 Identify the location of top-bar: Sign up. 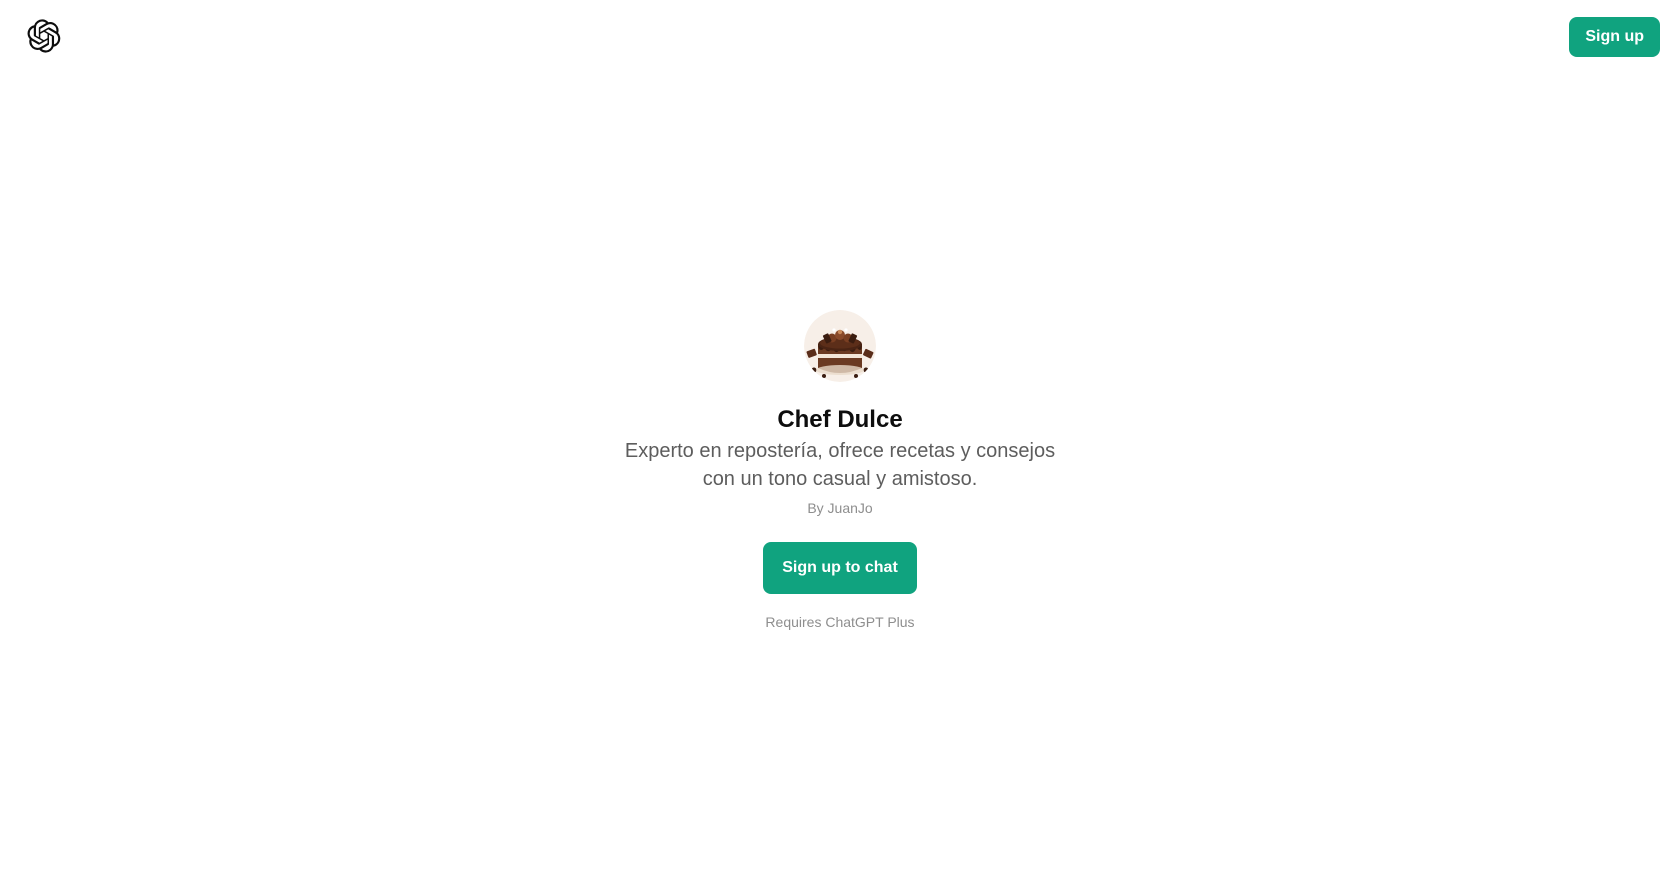
(840, 36).